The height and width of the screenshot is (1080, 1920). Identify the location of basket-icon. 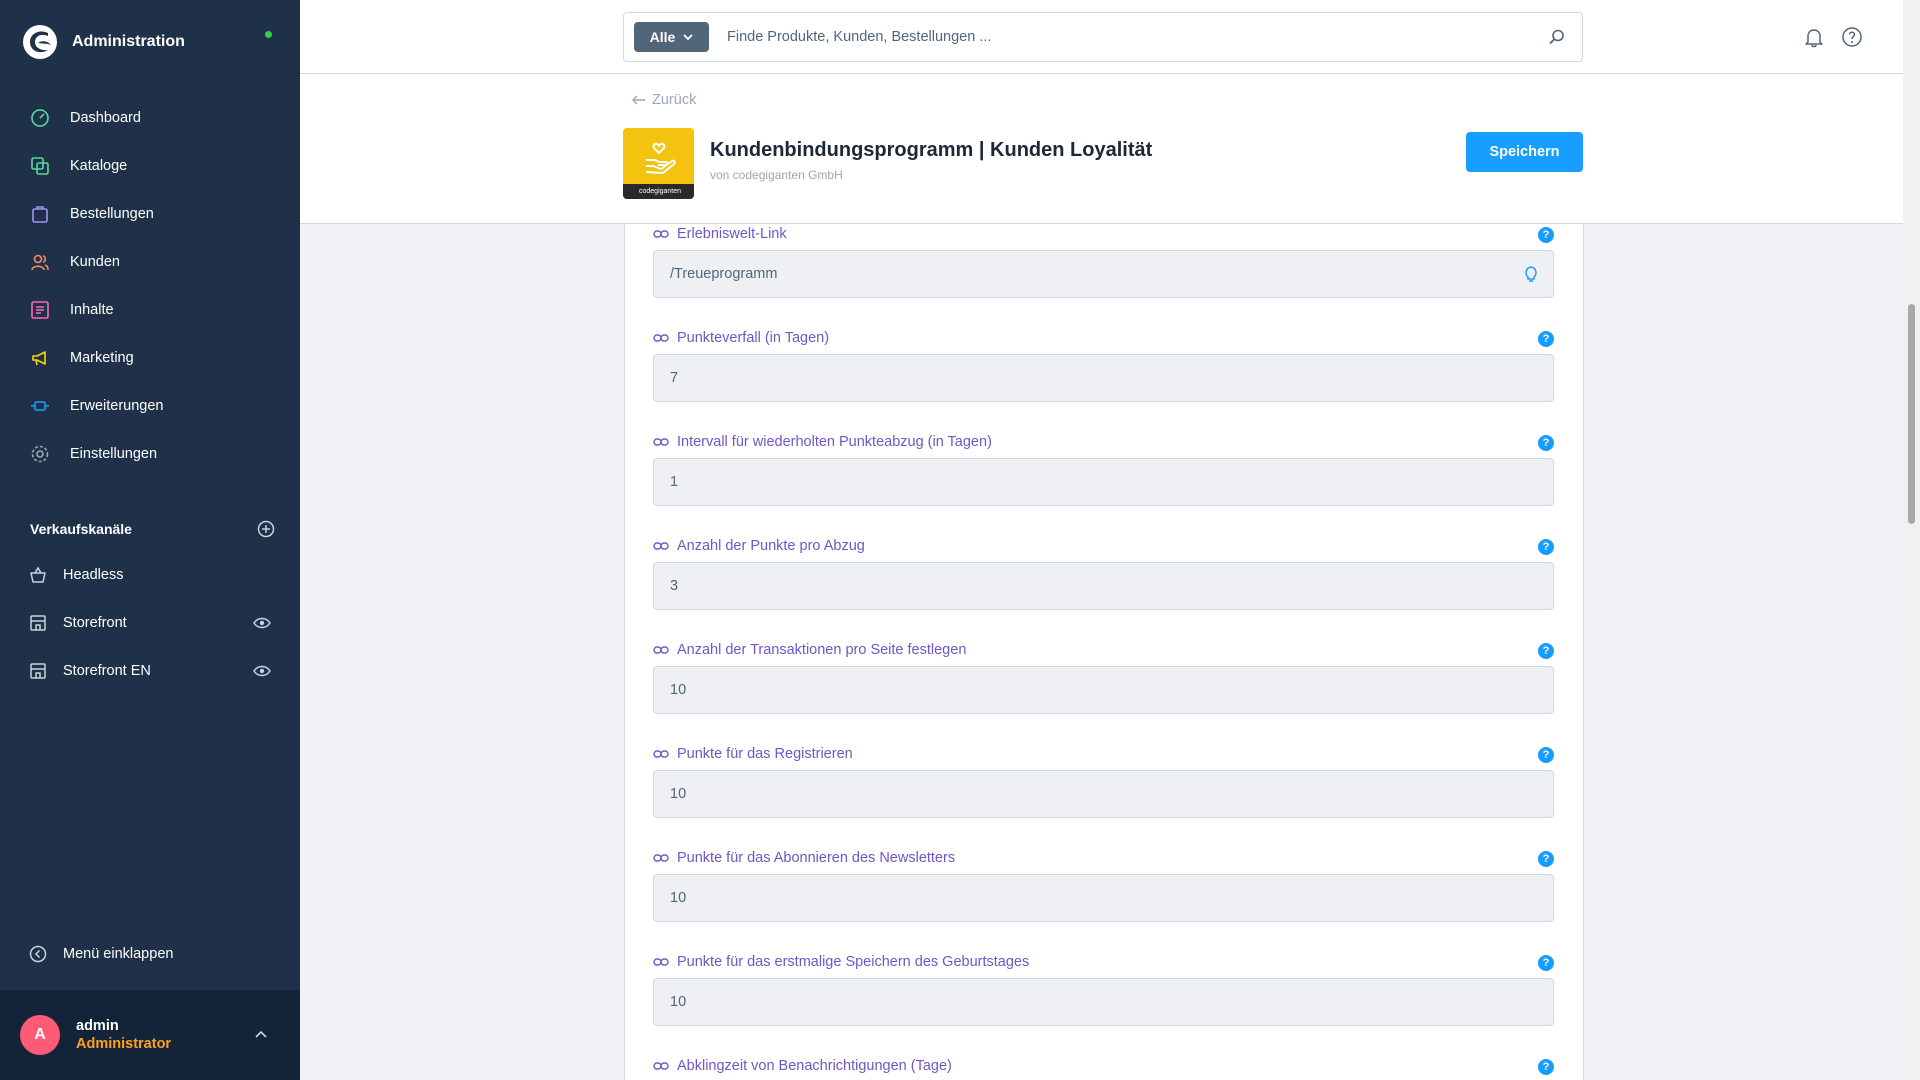
(38, 574).